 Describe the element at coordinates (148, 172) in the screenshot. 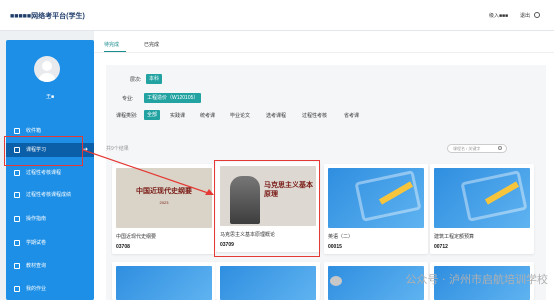

I see `red-arrow-annotation` at that location.